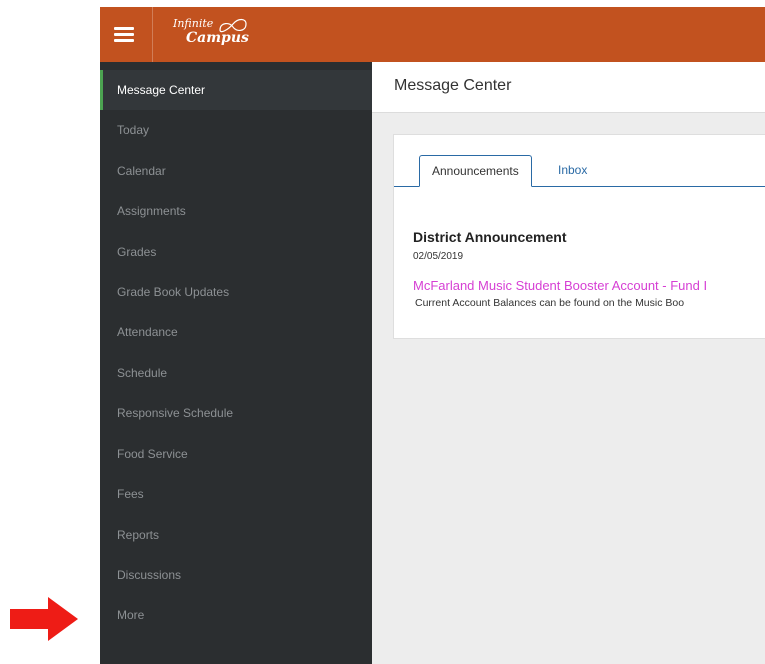 This screenshot has width=765, height=664. Describe the element at coordinates (236, 211) in the screenshot. I see `sidebar-item-assignments: Assignments` at that location.